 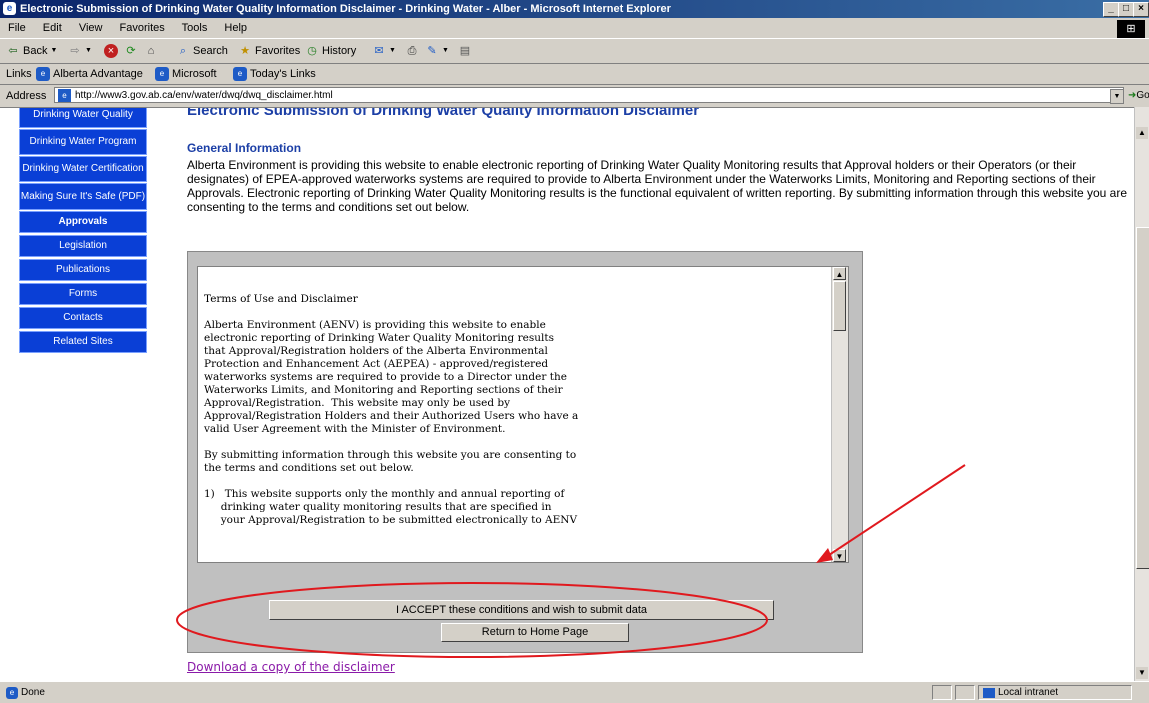 What do you see at coordinates (89, 74) in the screenshot?
I see `link-alberta-advantage: e Alberta Advantage` at bounding box center [89, 74].